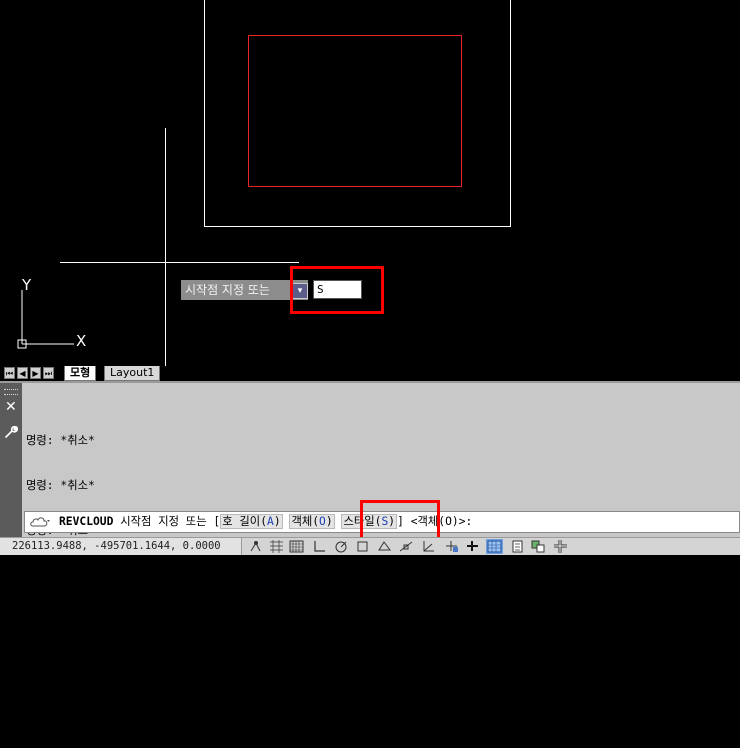 This screenshot has height=748, width=740. I want to click on ucs-icon: Y X, so click(51, 314).